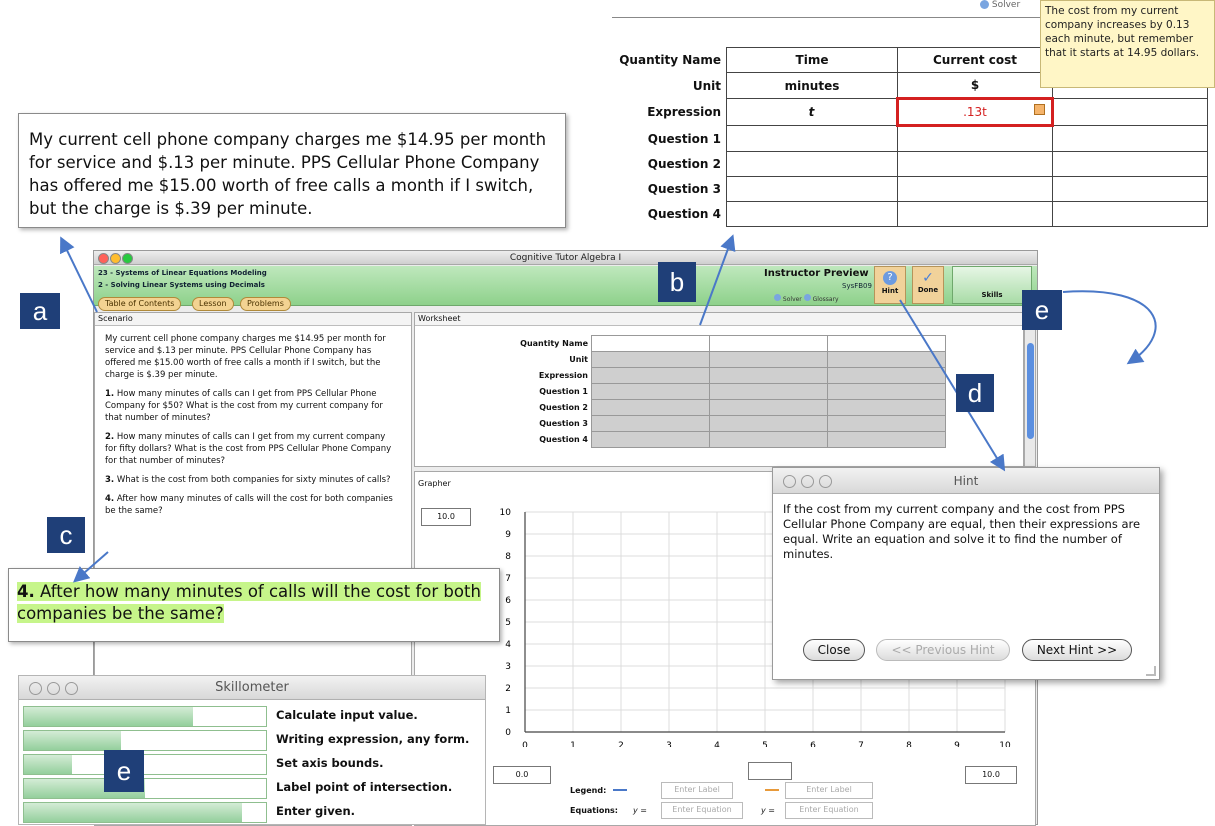 This screenshot has height=826, width=1215. Describe the element at coordinates (816, 273) in the screenshot. I see `preview-label: Instructor Preview` at that location.